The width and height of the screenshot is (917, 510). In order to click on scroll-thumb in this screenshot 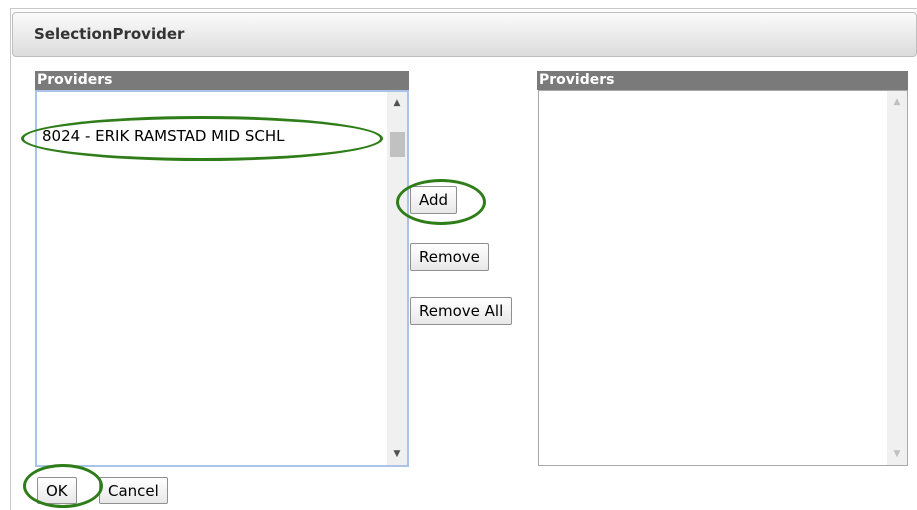, I will do `click(397, 144)`.